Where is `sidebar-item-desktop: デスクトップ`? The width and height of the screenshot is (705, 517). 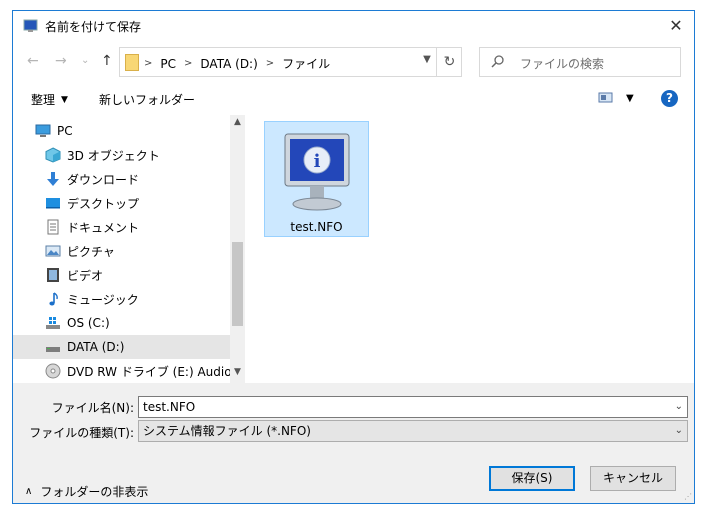
sidebar-item-desktop: デスクトップ is located at coordinates (121, 203).